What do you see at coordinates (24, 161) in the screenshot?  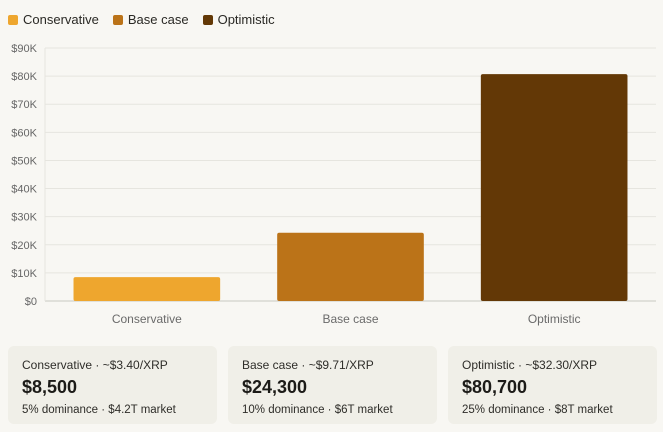 I see `y-tick-label: $50K` at bounding box center [24, 161].